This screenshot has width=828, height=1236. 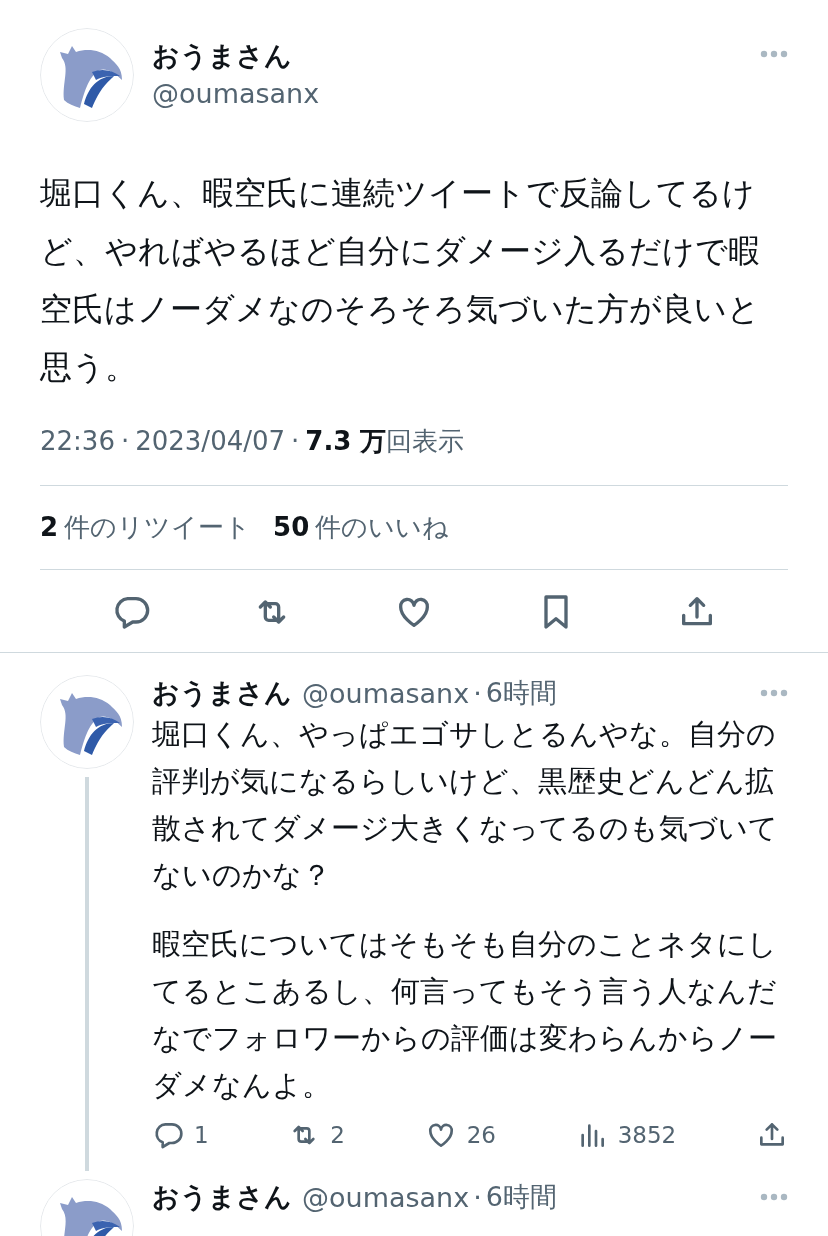 I want to click on reply-text: 暇空氏についてはそもそも自分のことネタにしてるとこあるし、何言ってもそう言う人なんだなでフォロワーからの評価は変わらんからノーダメなんよ。, so click(x=465, y=1015).